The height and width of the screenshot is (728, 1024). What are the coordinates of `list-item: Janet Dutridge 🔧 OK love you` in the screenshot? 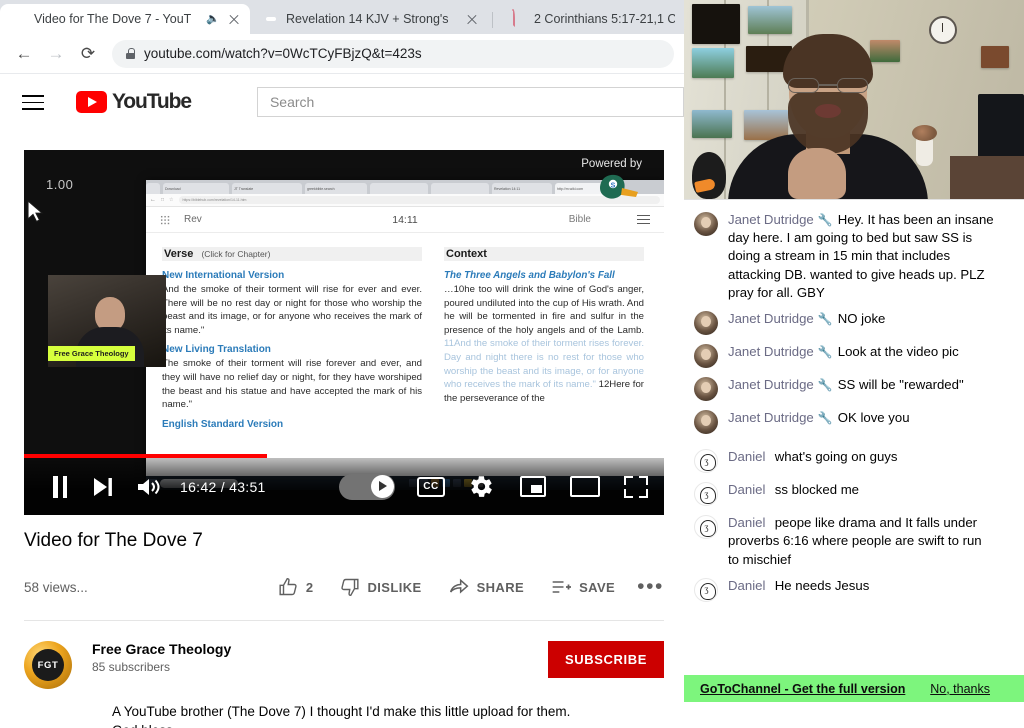 It's located at (844, 421).